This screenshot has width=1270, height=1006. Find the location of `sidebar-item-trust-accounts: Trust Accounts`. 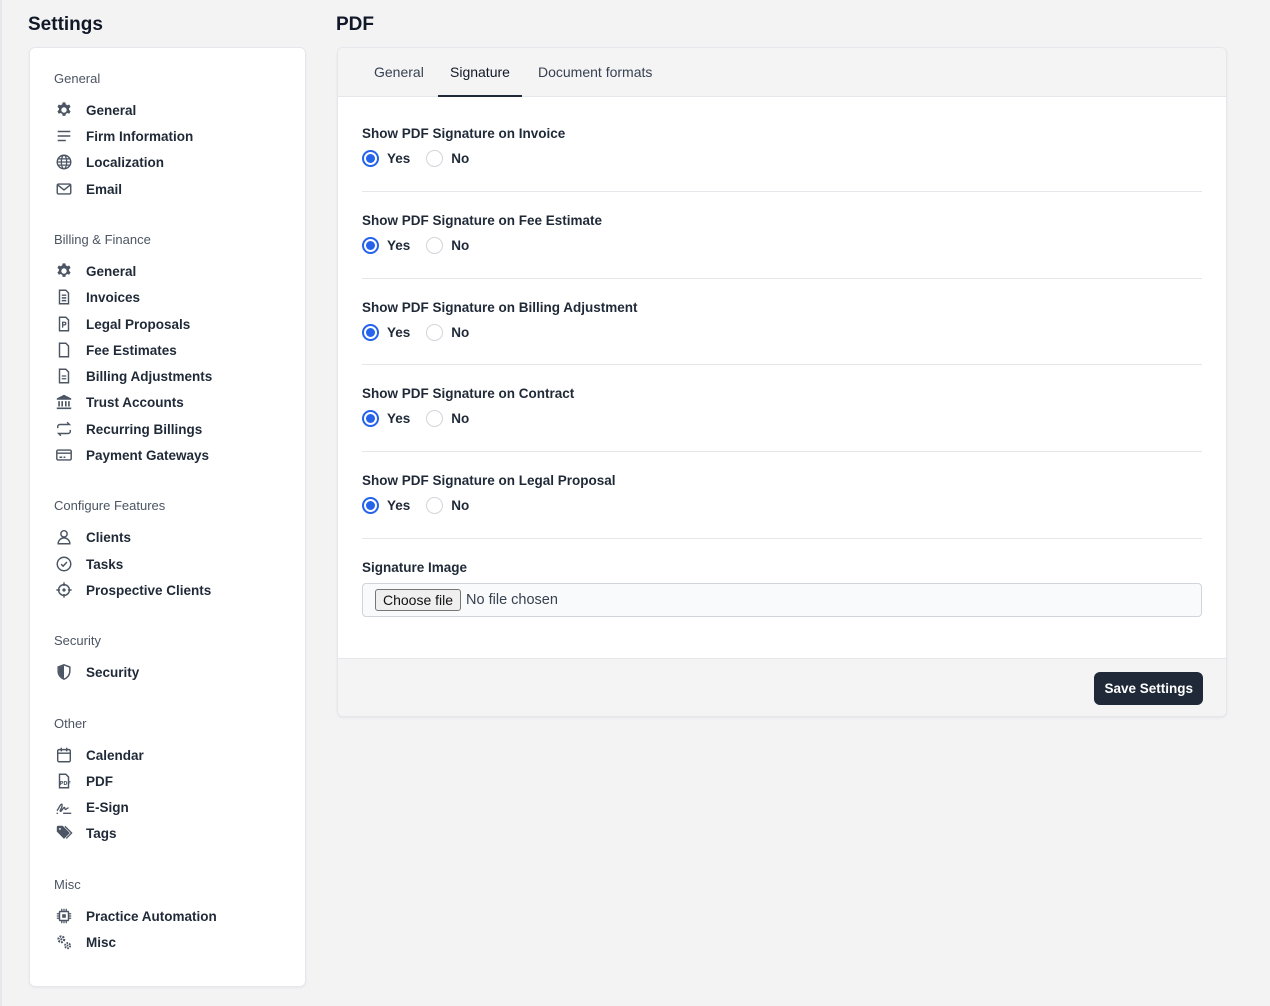

sidebar-item-trust-accounts: Trust Accounts is located at coordinates (169, 402).